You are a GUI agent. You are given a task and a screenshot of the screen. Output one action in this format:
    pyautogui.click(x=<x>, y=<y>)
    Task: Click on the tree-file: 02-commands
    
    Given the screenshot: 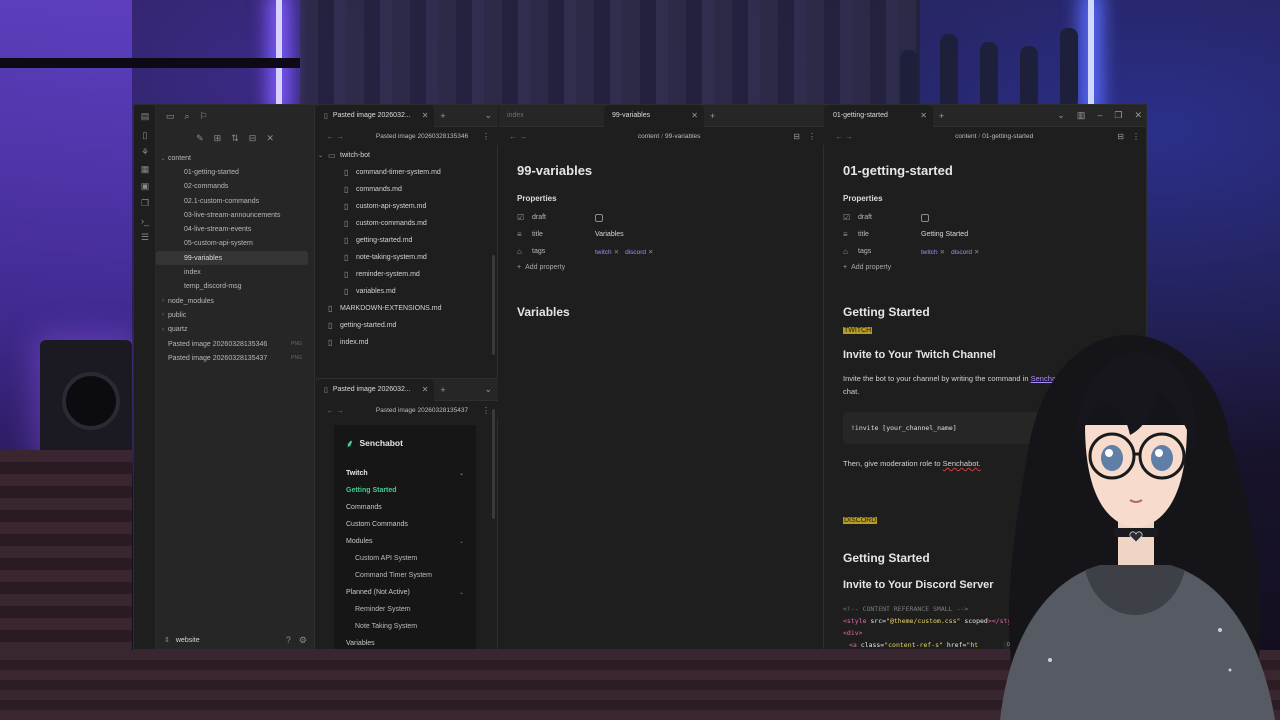 What is the action you would take?
    pyautogui.click(x=235, y=187)
    